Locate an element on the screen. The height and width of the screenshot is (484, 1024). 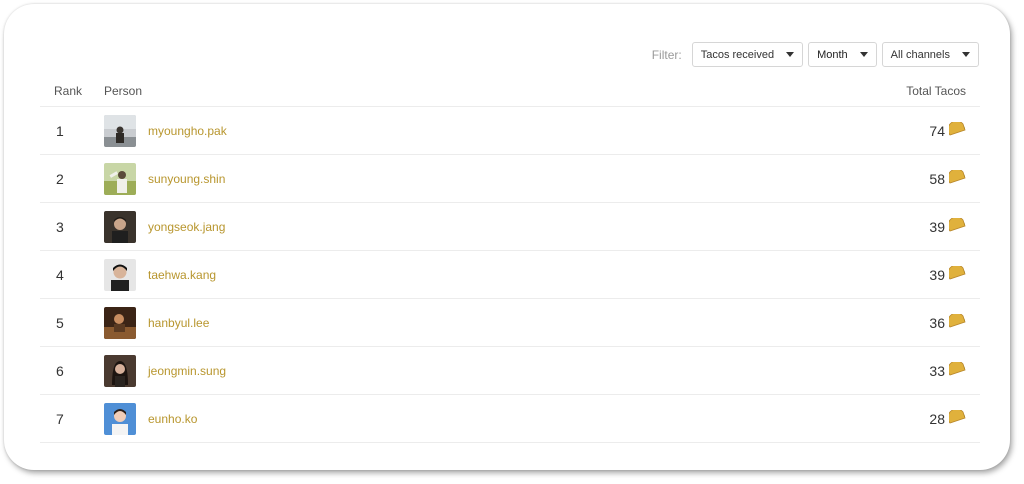
person-link: eunho.ko is located at coordinates (504, 419).